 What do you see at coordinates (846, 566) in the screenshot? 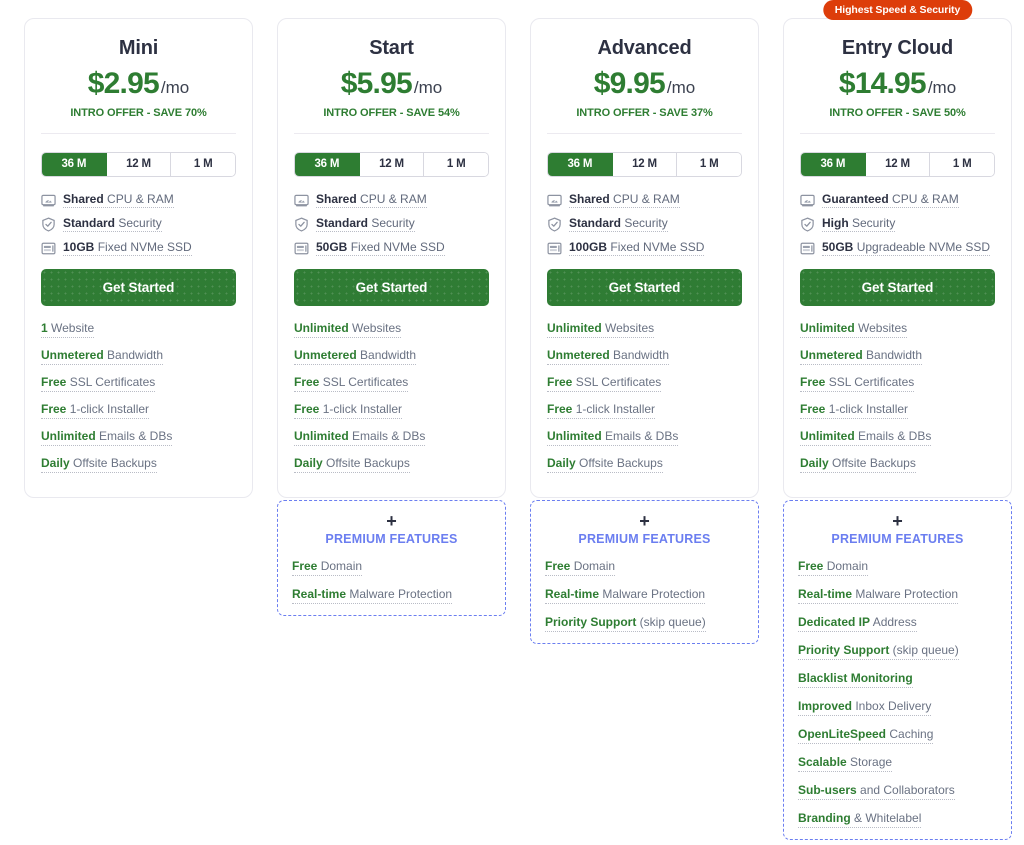
I see `premium-feature-item-rest: Domain` at bounding box center [846, 566].